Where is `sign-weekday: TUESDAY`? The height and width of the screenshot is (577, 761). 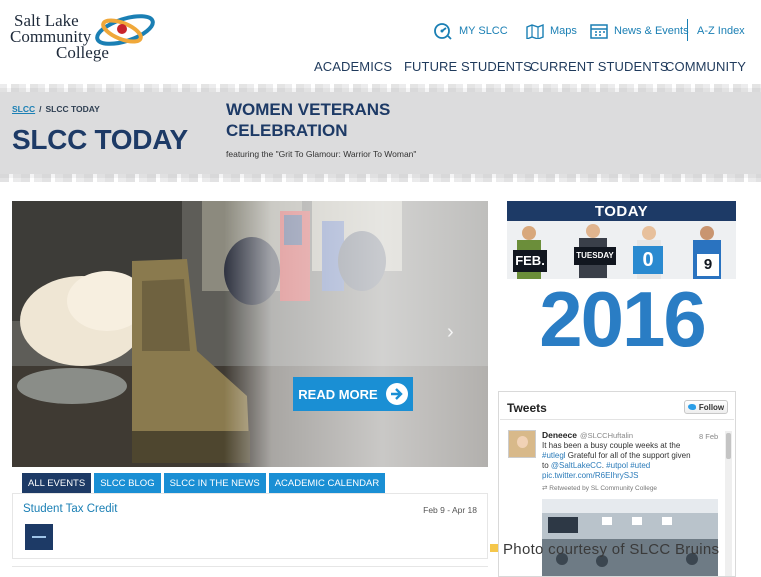
sign-weekday: TUESDAY is located at coordinates (595, 256).